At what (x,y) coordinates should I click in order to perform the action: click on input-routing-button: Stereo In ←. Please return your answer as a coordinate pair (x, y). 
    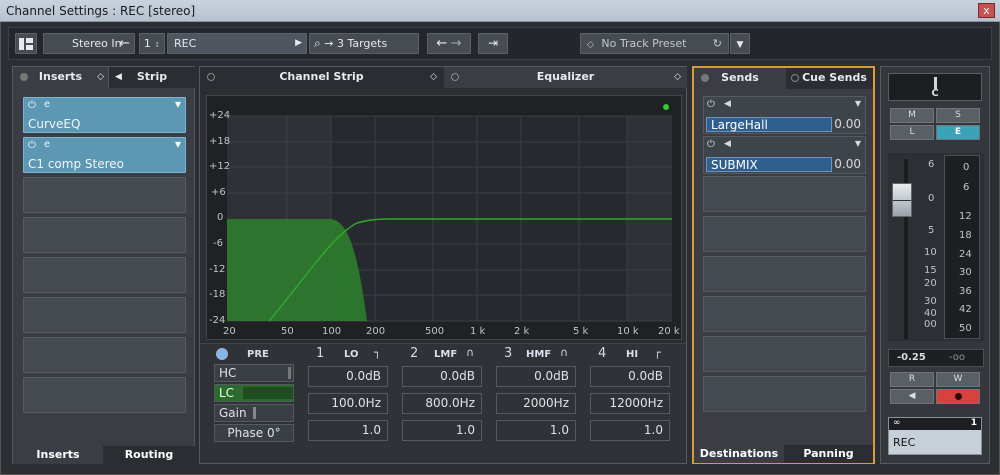
    Looking at the image, I should click on (89, 43).